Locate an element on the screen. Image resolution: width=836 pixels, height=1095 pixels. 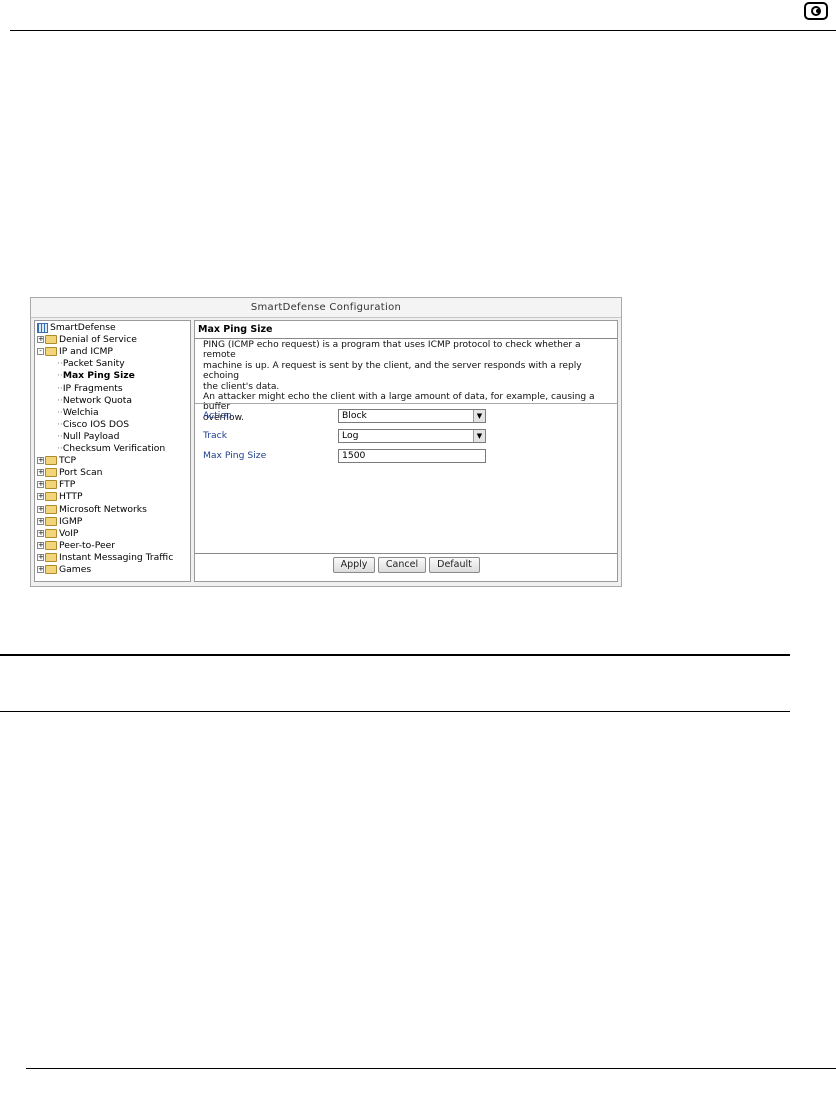
check-point-logo-icon is located at coordinates (816, 11).